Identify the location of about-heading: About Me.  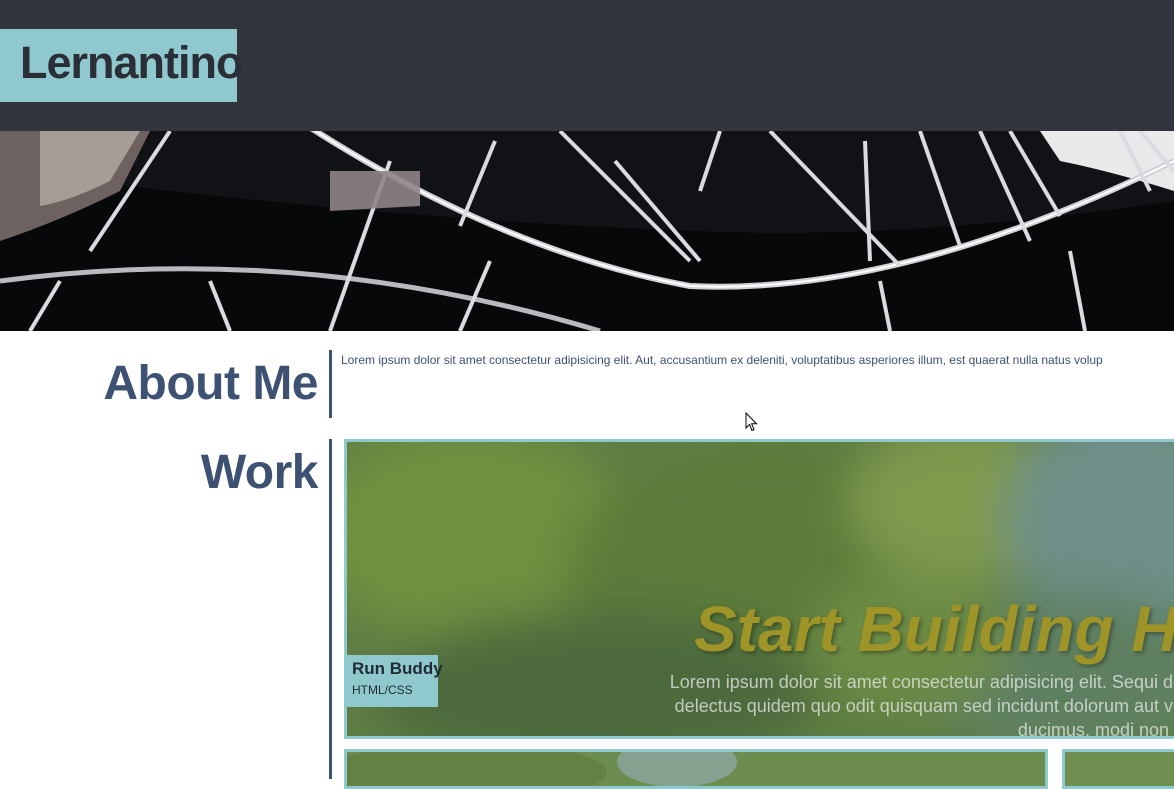
(210, 383).